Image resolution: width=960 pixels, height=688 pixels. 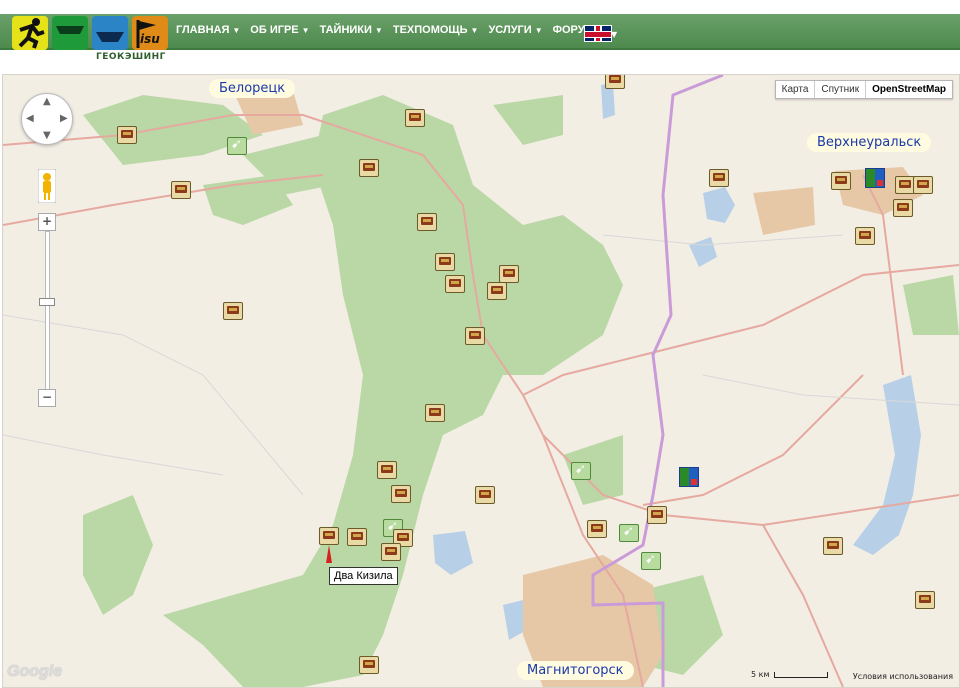 What do you see at coordinates (252, 88) in the screenshot?
I see `city-label: Белорецк` at bounding box center [252, 88].